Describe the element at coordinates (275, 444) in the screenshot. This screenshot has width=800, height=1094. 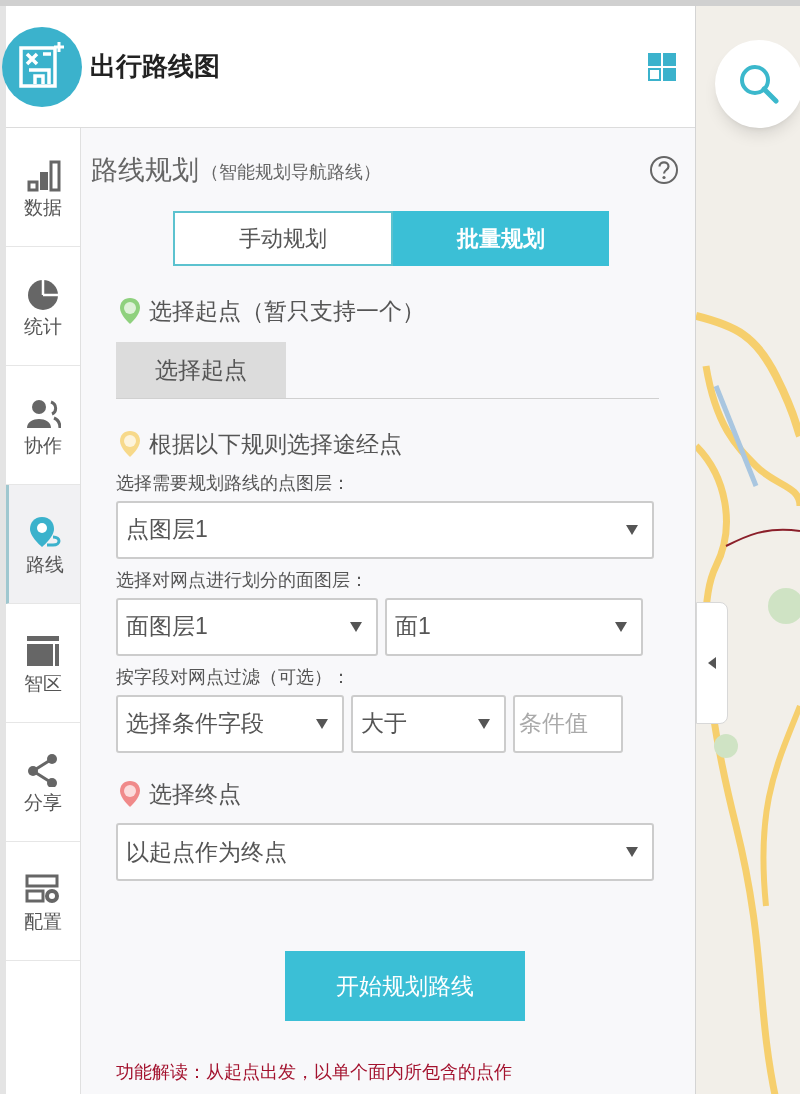
I see `waypoints-heading: 根据以下规则选择途经点` at that location.